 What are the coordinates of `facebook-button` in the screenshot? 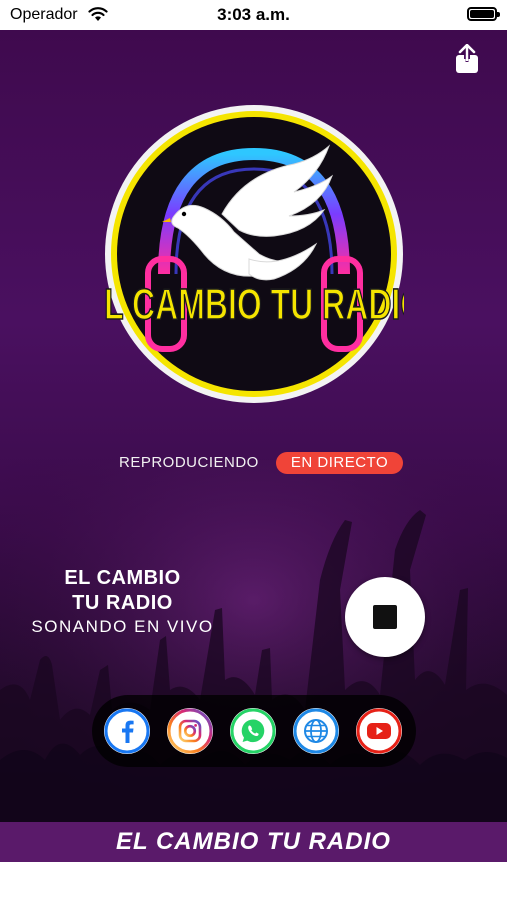 It's located at (127, 731).